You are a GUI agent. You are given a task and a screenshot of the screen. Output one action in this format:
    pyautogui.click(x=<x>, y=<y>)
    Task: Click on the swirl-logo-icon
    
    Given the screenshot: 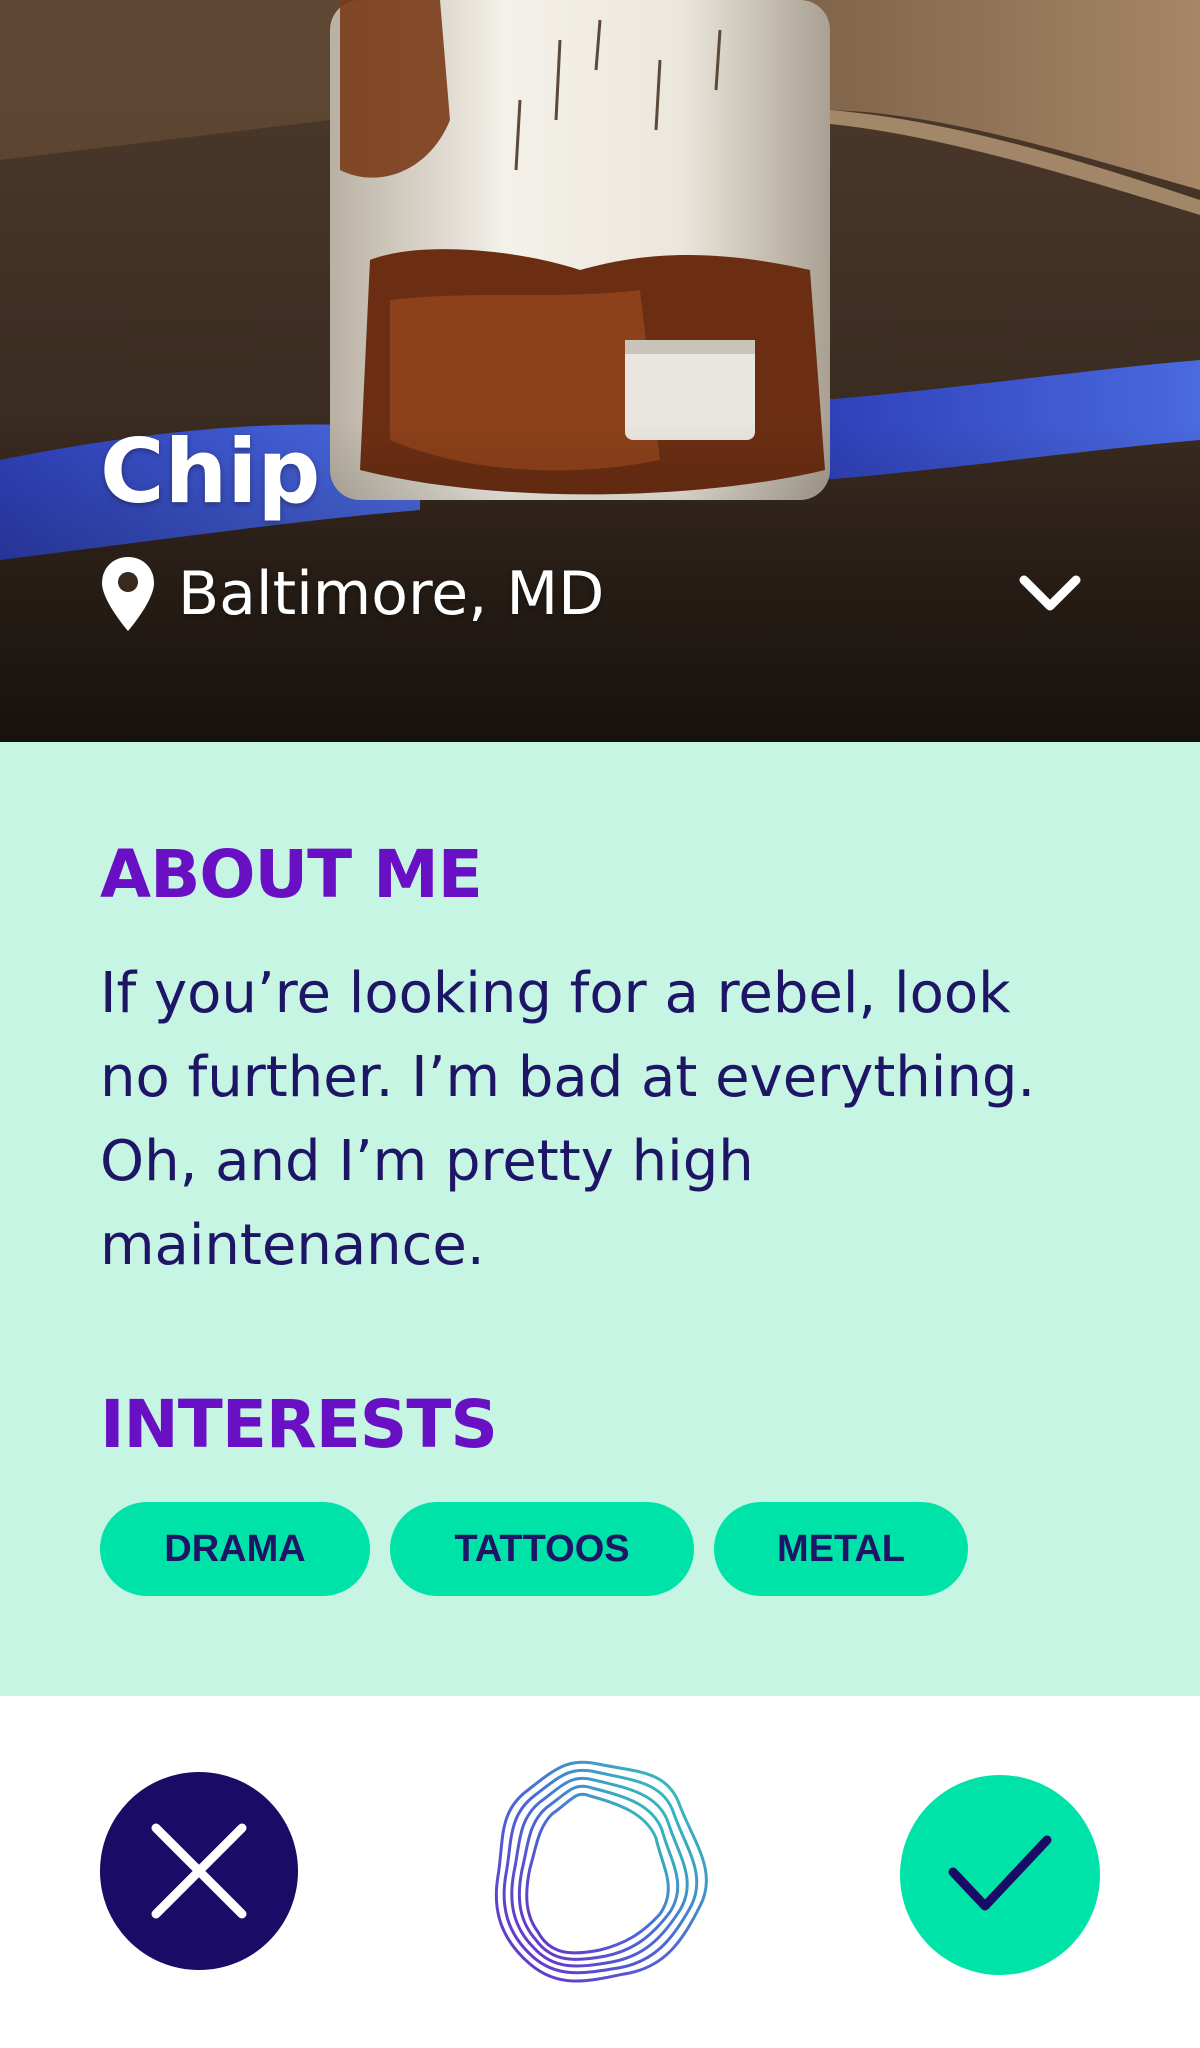 What is the action you would take?
    pyautogui.click(x=601, y=1871)
    